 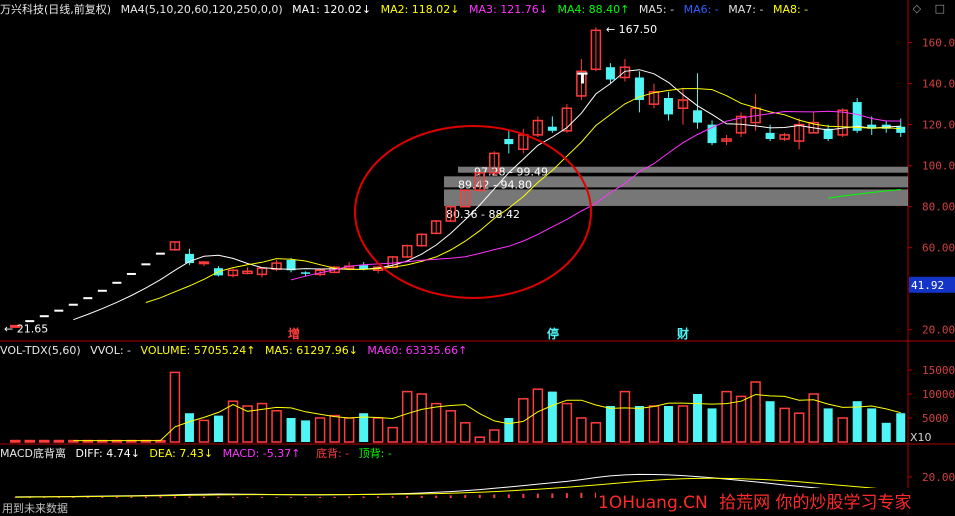 I want to click on price-tick-label: 160.00, so click(x=938, y=43).